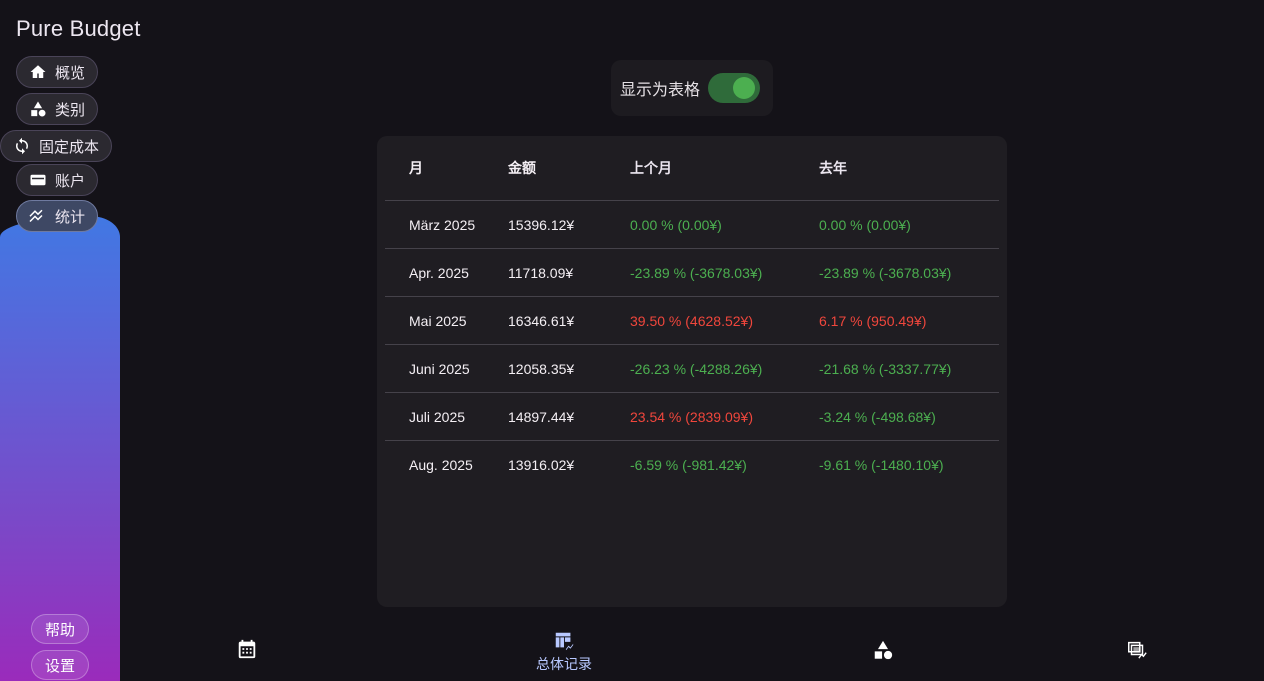 The image size is (1264, 681). What do you see at coordinates (541, 320) in the screenshot?
I see `cell-amount: 16346.61¥` at bounding box center [541, 320].